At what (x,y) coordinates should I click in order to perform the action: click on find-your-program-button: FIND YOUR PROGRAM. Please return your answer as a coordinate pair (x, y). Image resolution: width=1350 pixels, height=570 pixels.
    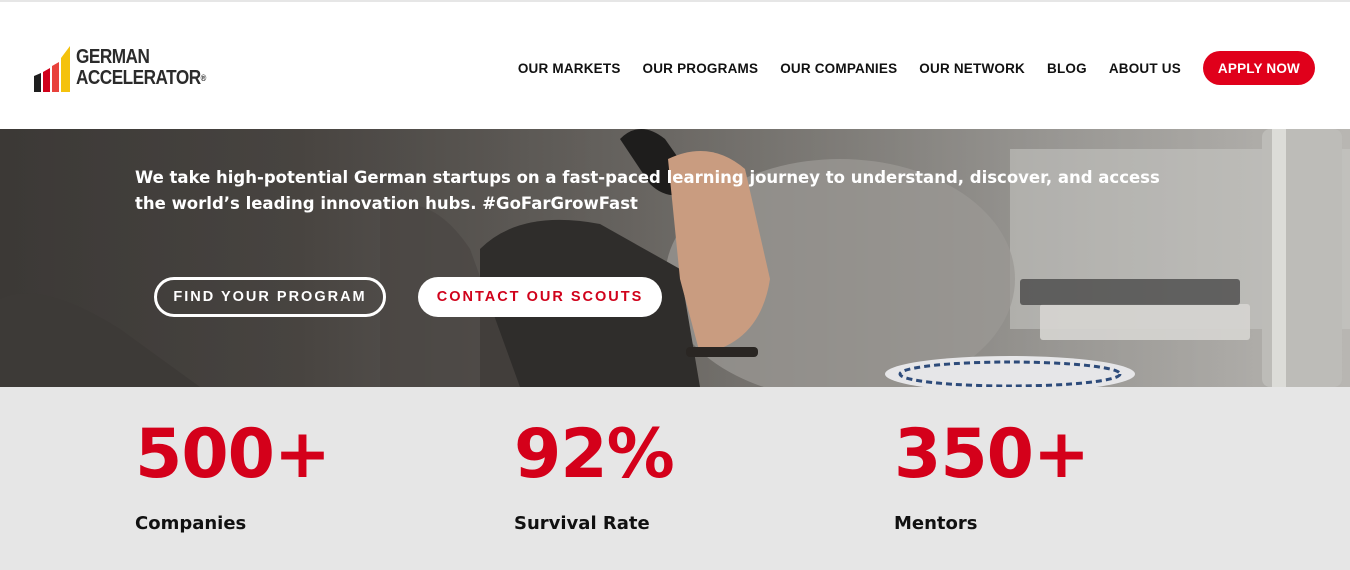
    Looking at the image, I should click on (270, 297).